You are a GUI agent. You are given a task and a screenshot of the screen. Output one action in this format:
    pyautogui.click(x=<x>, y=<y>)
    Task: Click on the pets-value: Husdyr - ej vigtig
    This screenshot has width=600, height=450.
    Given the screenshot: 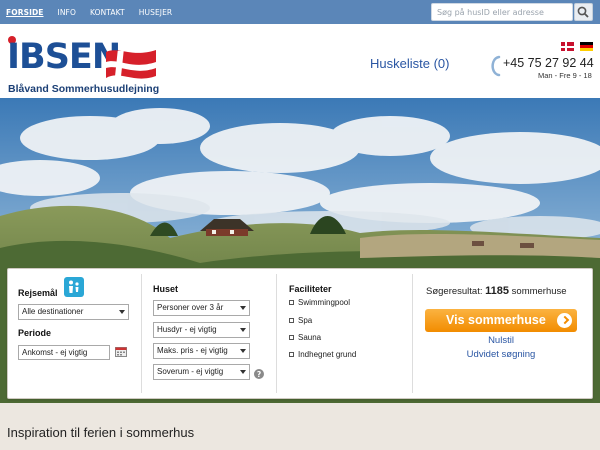 What is the action you would take?
    pyautogui.click(x=187, y=329)
    